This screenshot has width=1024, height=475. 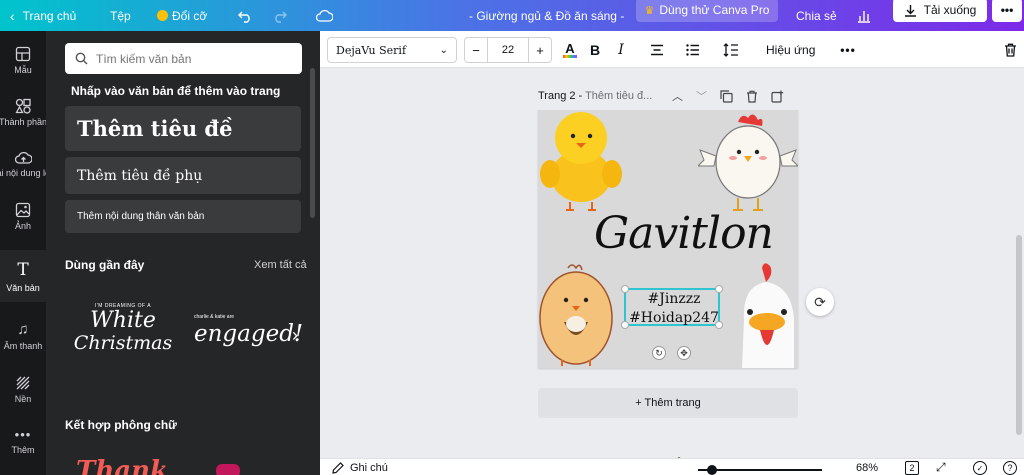 I want to click on spacing-button, so click(x=731, y=50).